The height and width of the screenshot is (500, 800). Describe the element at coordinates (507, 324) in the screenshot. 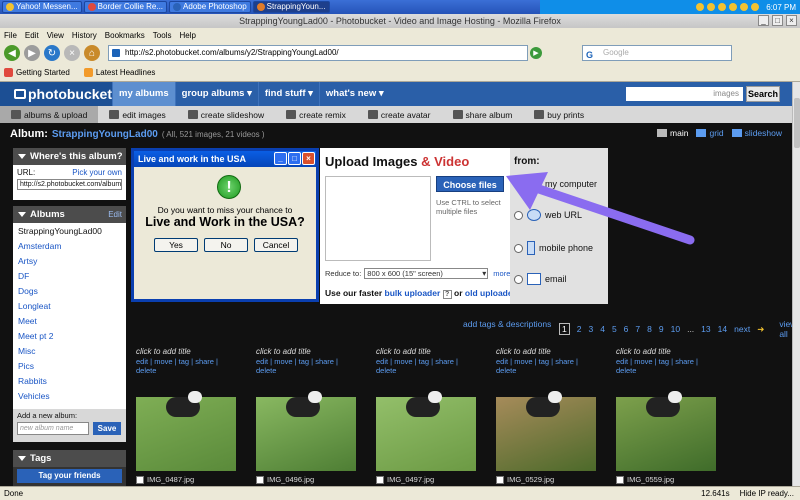

I see `add-tags-link: add tags & descriptions` at that location.